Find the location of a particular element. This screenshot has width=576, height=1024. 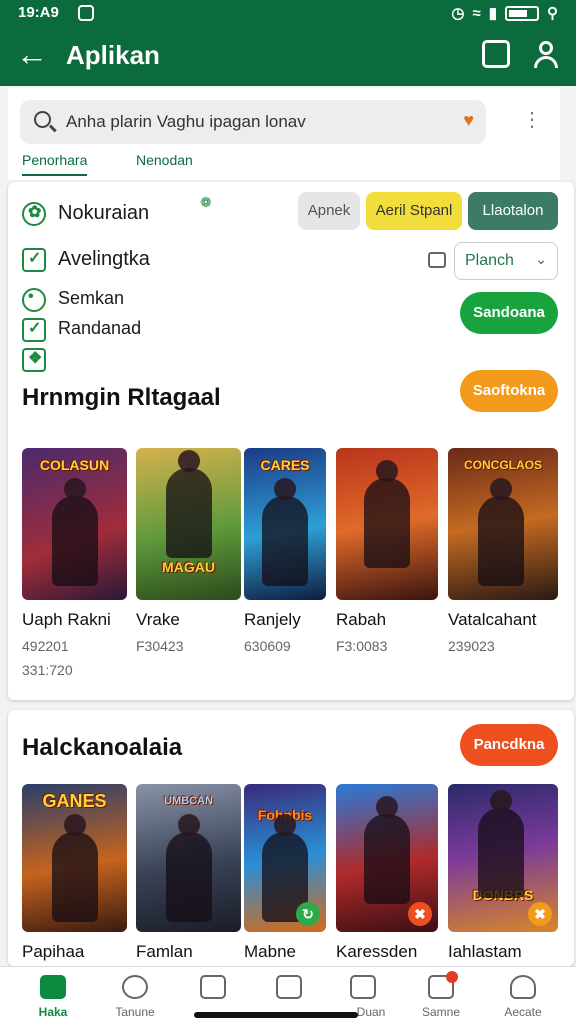

nav-search: Tanune is located at coordinates (135, 997).